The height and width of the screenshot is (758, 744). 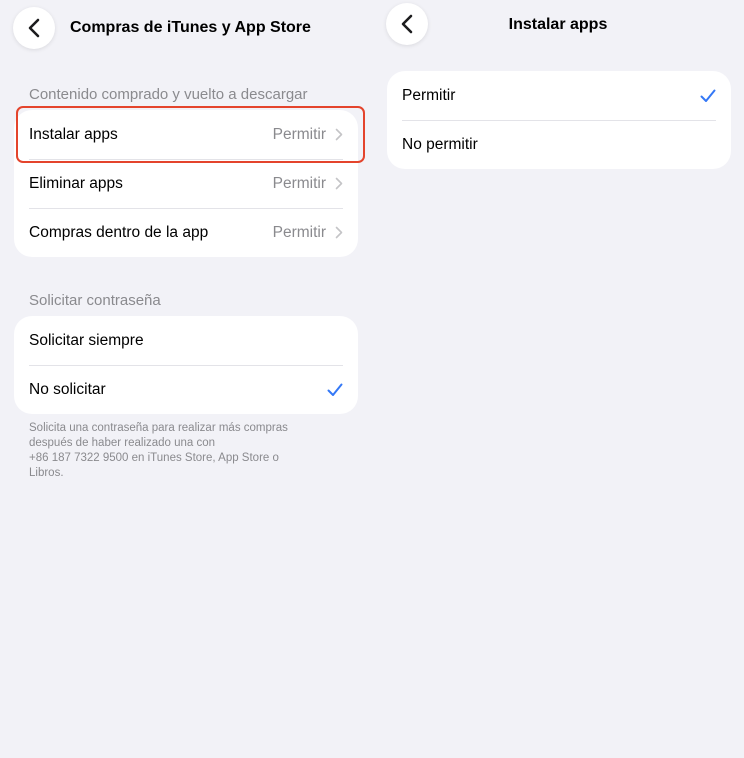 I want to click on row-compras-dentro-app: Compras dentro de la app Permitir, so click(x=186, y=232).